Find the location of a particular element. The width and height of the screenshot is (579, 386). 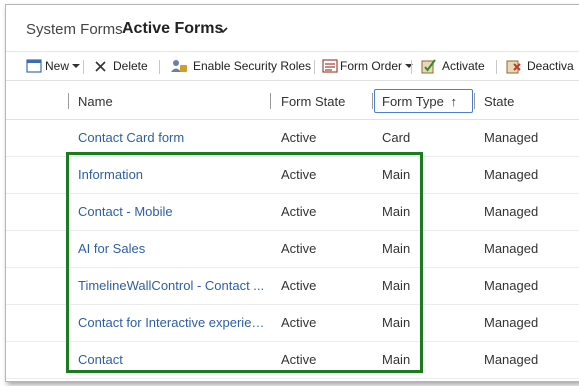

activate-label: Activate is located at coordinates (463, 66).